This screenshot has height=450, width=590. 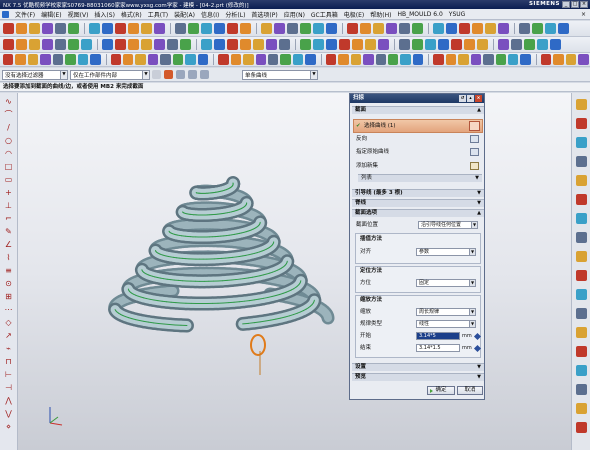 I want to click on orientation-dropdown: 固定 ▼, so click(x=446, y=283).